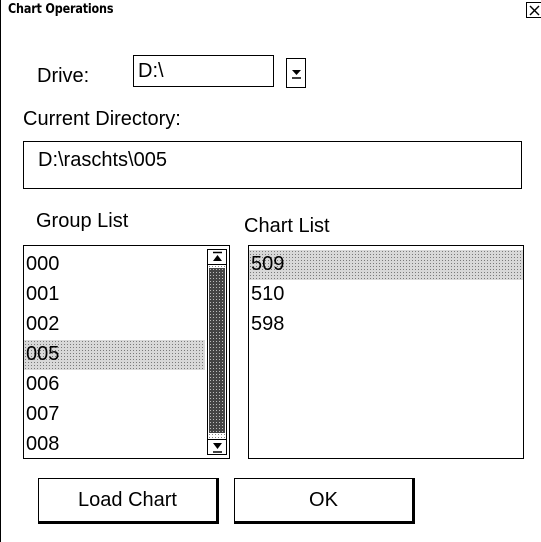 This screenshot has height=542, width=541. I want to click on current-directory-field: D:\raschts\005, so click(272, 165).